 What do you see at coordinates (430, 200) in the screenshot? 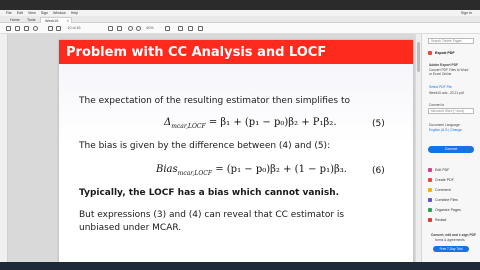
I see `combine-files-icon` at bounding box center [430, 200].